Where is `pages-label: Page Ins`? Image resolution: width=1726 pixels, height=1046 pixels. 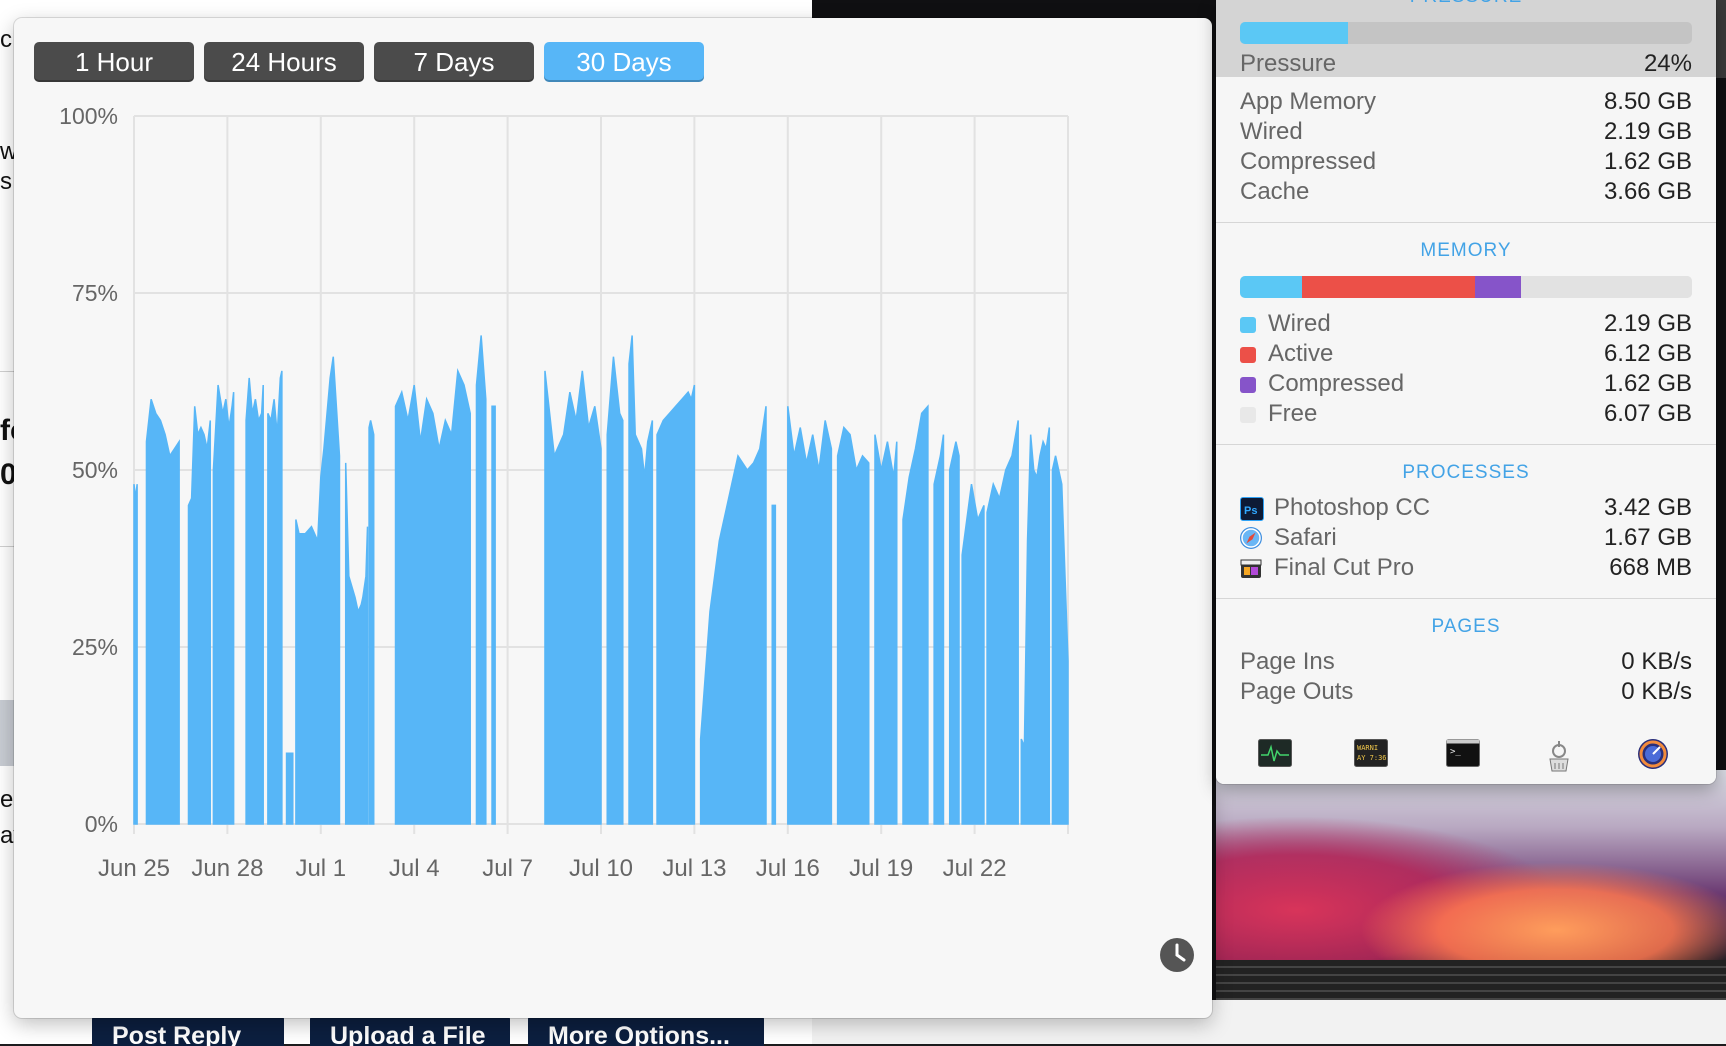 pages-label: Page Ins is located at coordinates (1287, 661).